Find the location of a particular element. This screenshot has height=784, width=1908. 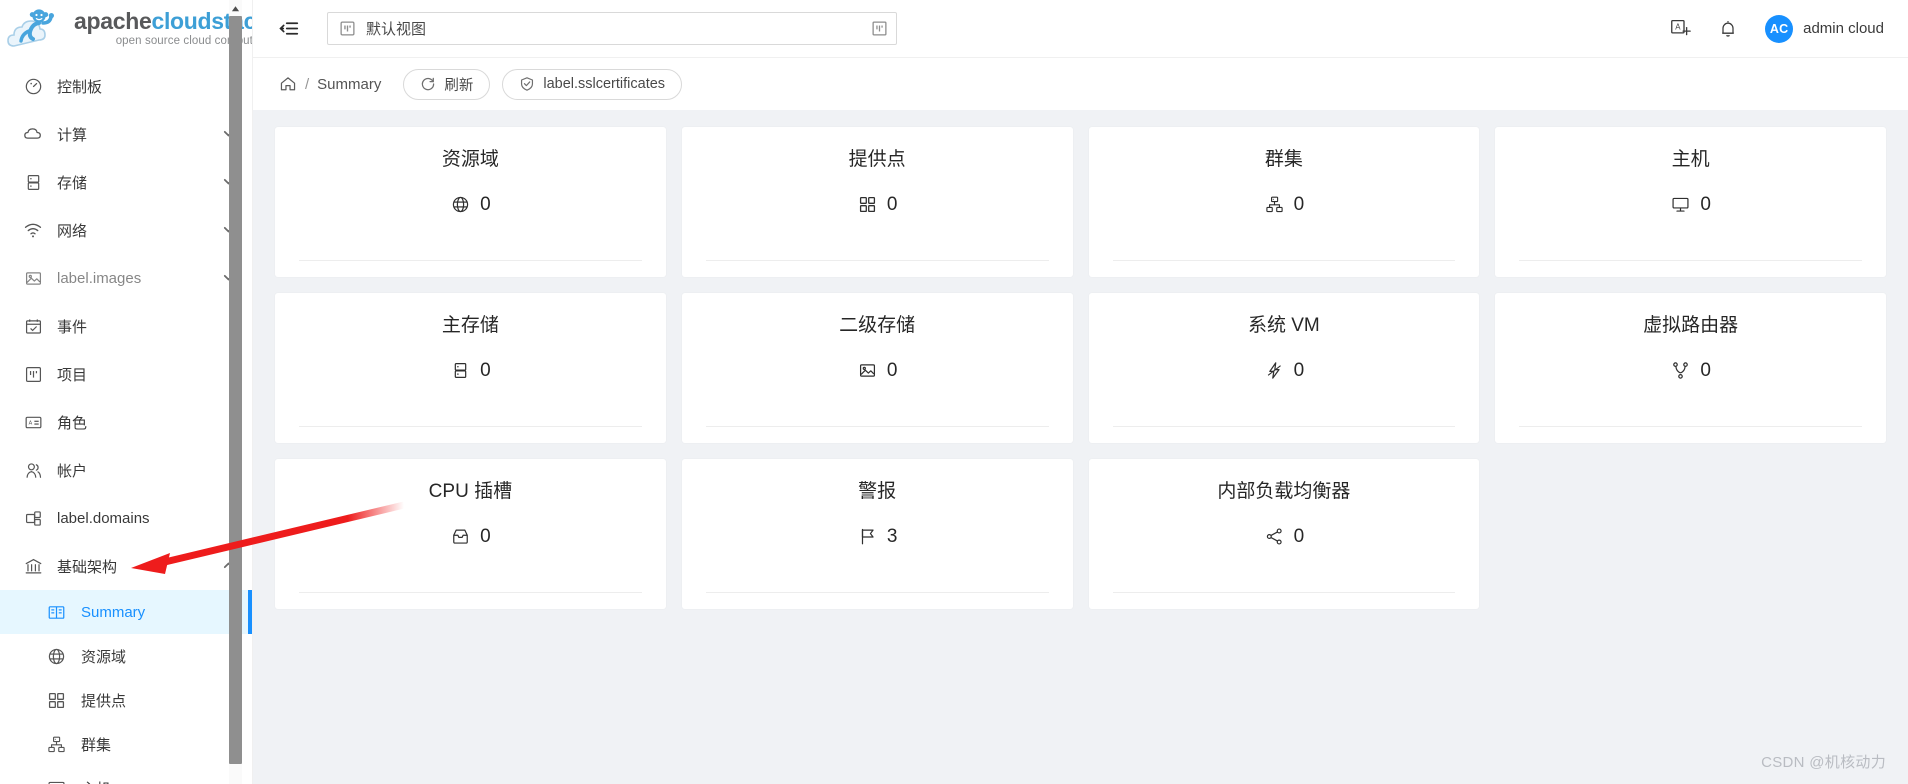

summary-card: CPU 插槽 0 is located at coordinates (470, 534).